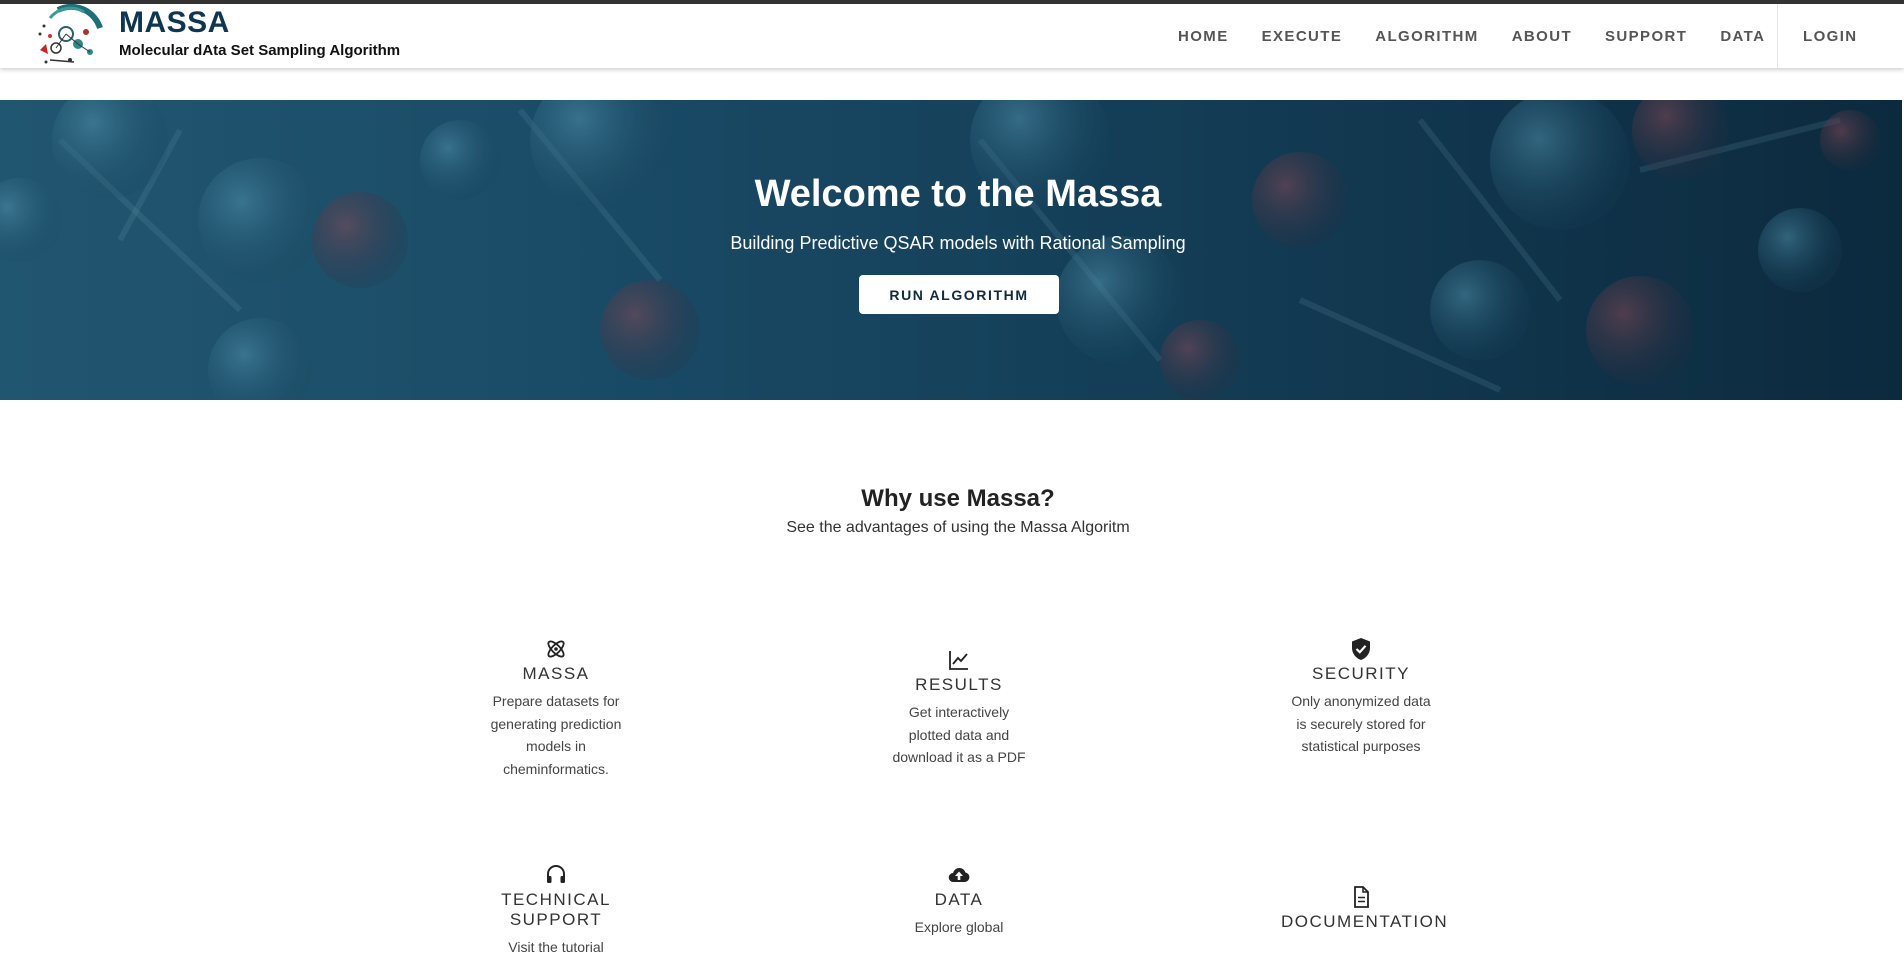 Image resolution: width=1904 pixels, height=959 pixels. What do you see at coordinates (556, 874) in the screenshot?
I see `headset-icon` at bounding box center [556, 874].